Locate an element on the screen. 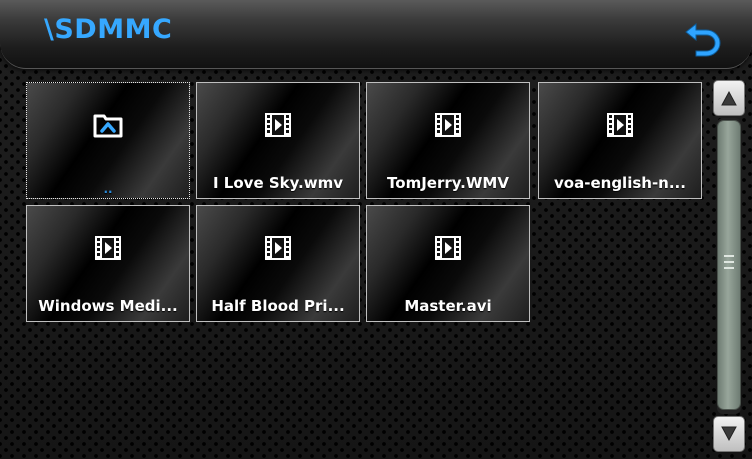 The image size is (752, 459). scroll-down-arrow-icon is located at coordinates (729, 434).